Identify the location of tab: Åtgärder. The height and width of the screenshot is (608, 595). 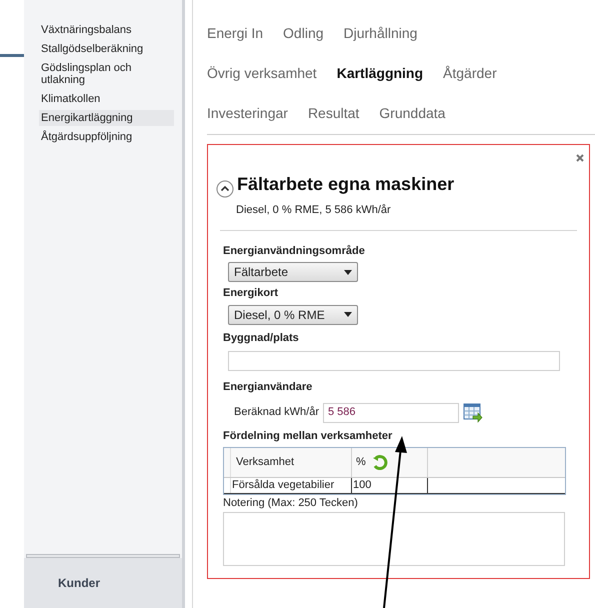
(470, 73).